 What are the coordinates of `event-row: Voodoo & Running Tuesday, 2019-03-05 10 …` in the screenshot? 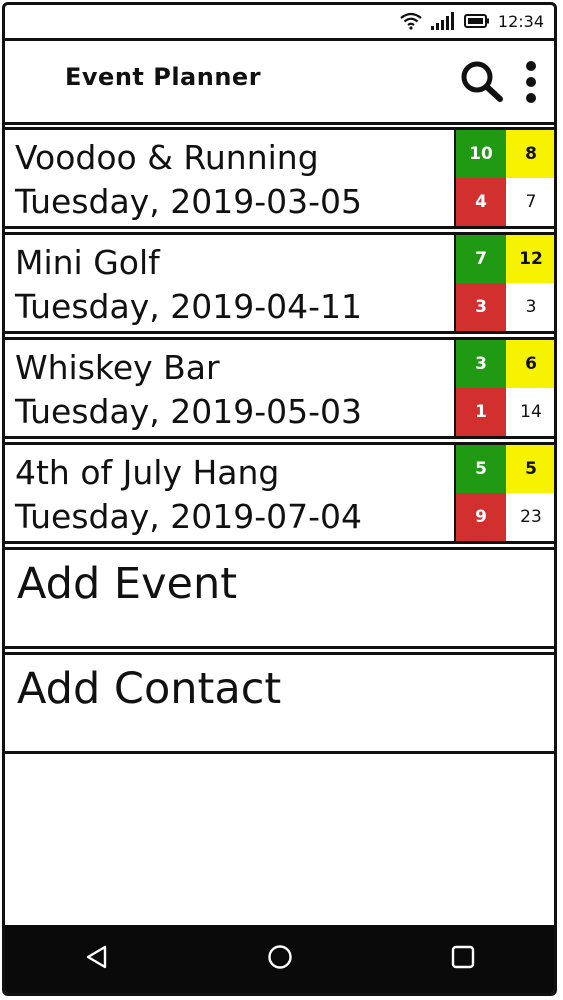 It's located at (279, 178).